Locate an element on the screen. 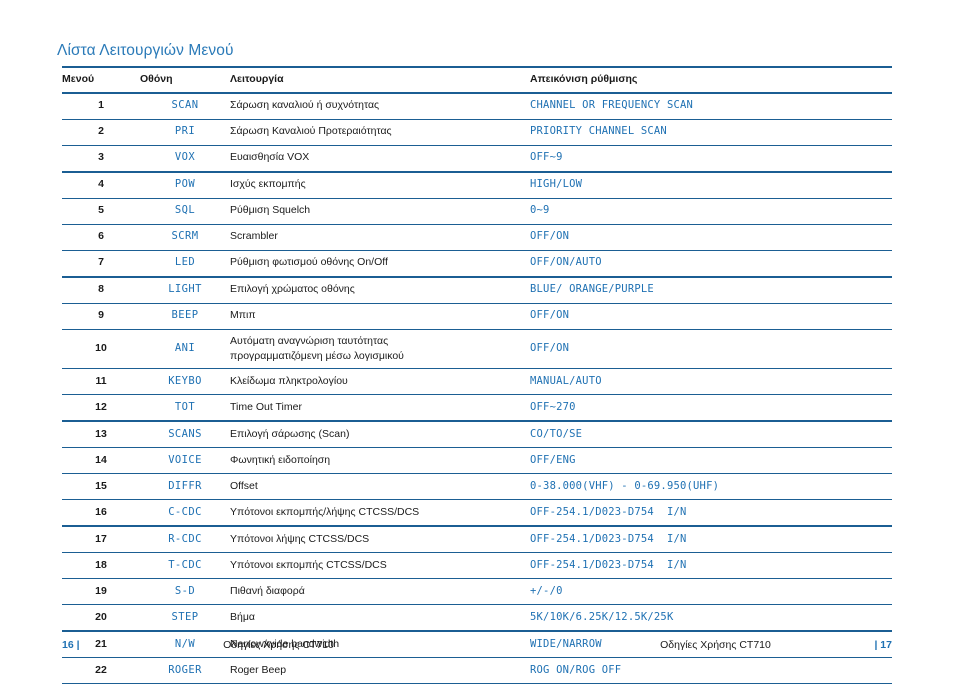  function-line-1: Αυτόματη αναγνώριση ταυτότητας is located at coordinates (309, 340).